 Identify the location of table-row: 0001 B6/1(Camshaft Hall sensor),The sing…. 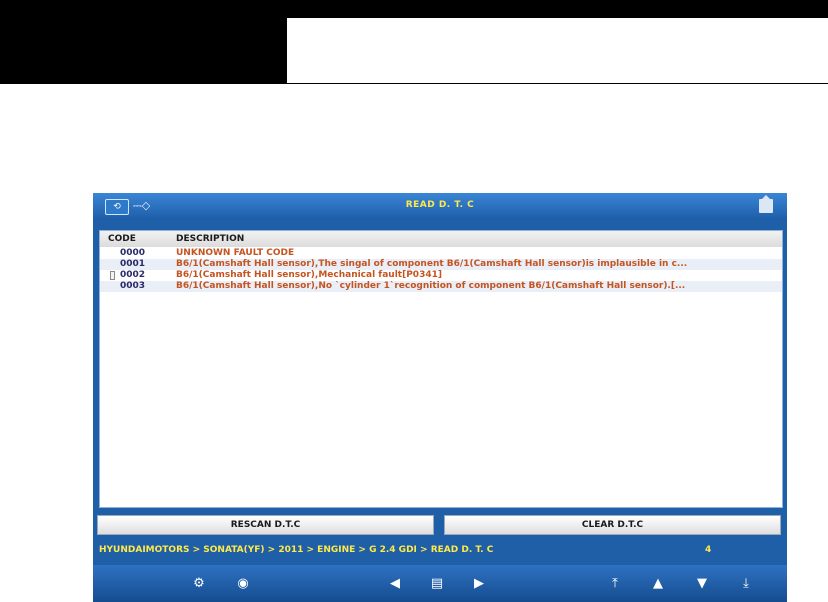
(441, 264).